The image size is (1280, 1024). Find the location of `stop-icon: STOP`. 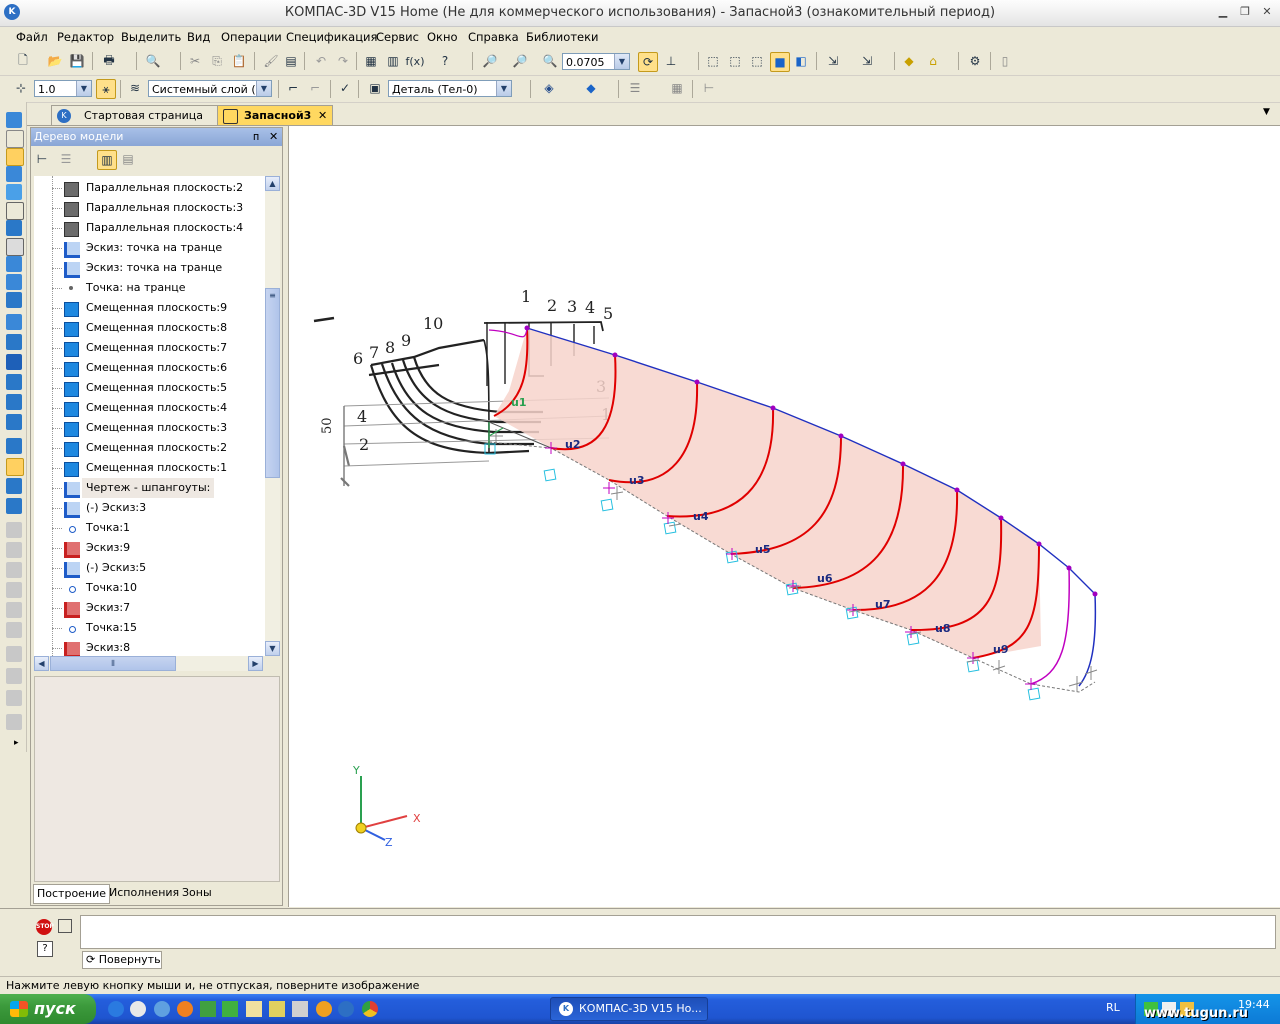

stop-icon: STOP is located at coordinates (45, 927).